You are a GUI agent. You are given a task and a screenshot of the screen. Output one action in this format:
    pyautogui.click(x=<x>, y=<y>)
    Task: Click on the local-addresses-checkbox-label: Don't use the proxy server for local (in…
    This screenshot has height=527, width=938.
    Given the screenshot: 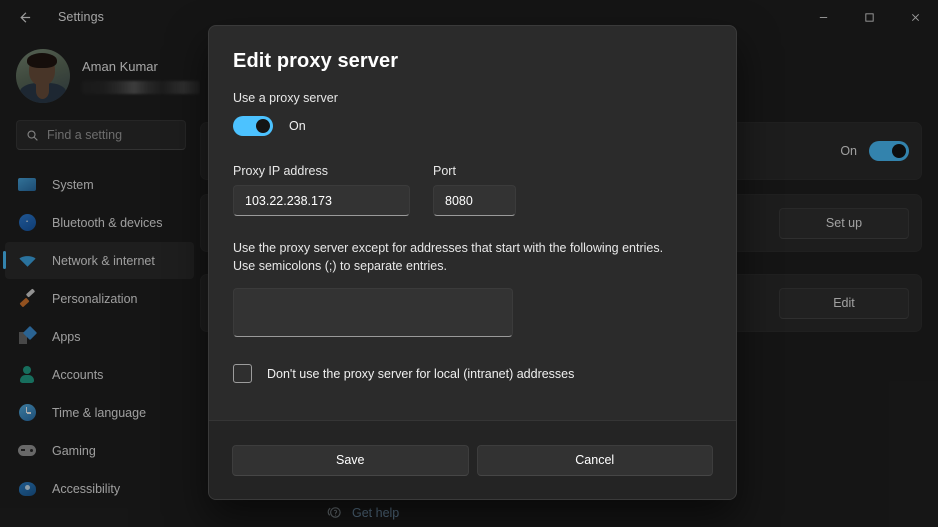 What is the action you would take?
    pyautogui.click(x=421, y=373)
    